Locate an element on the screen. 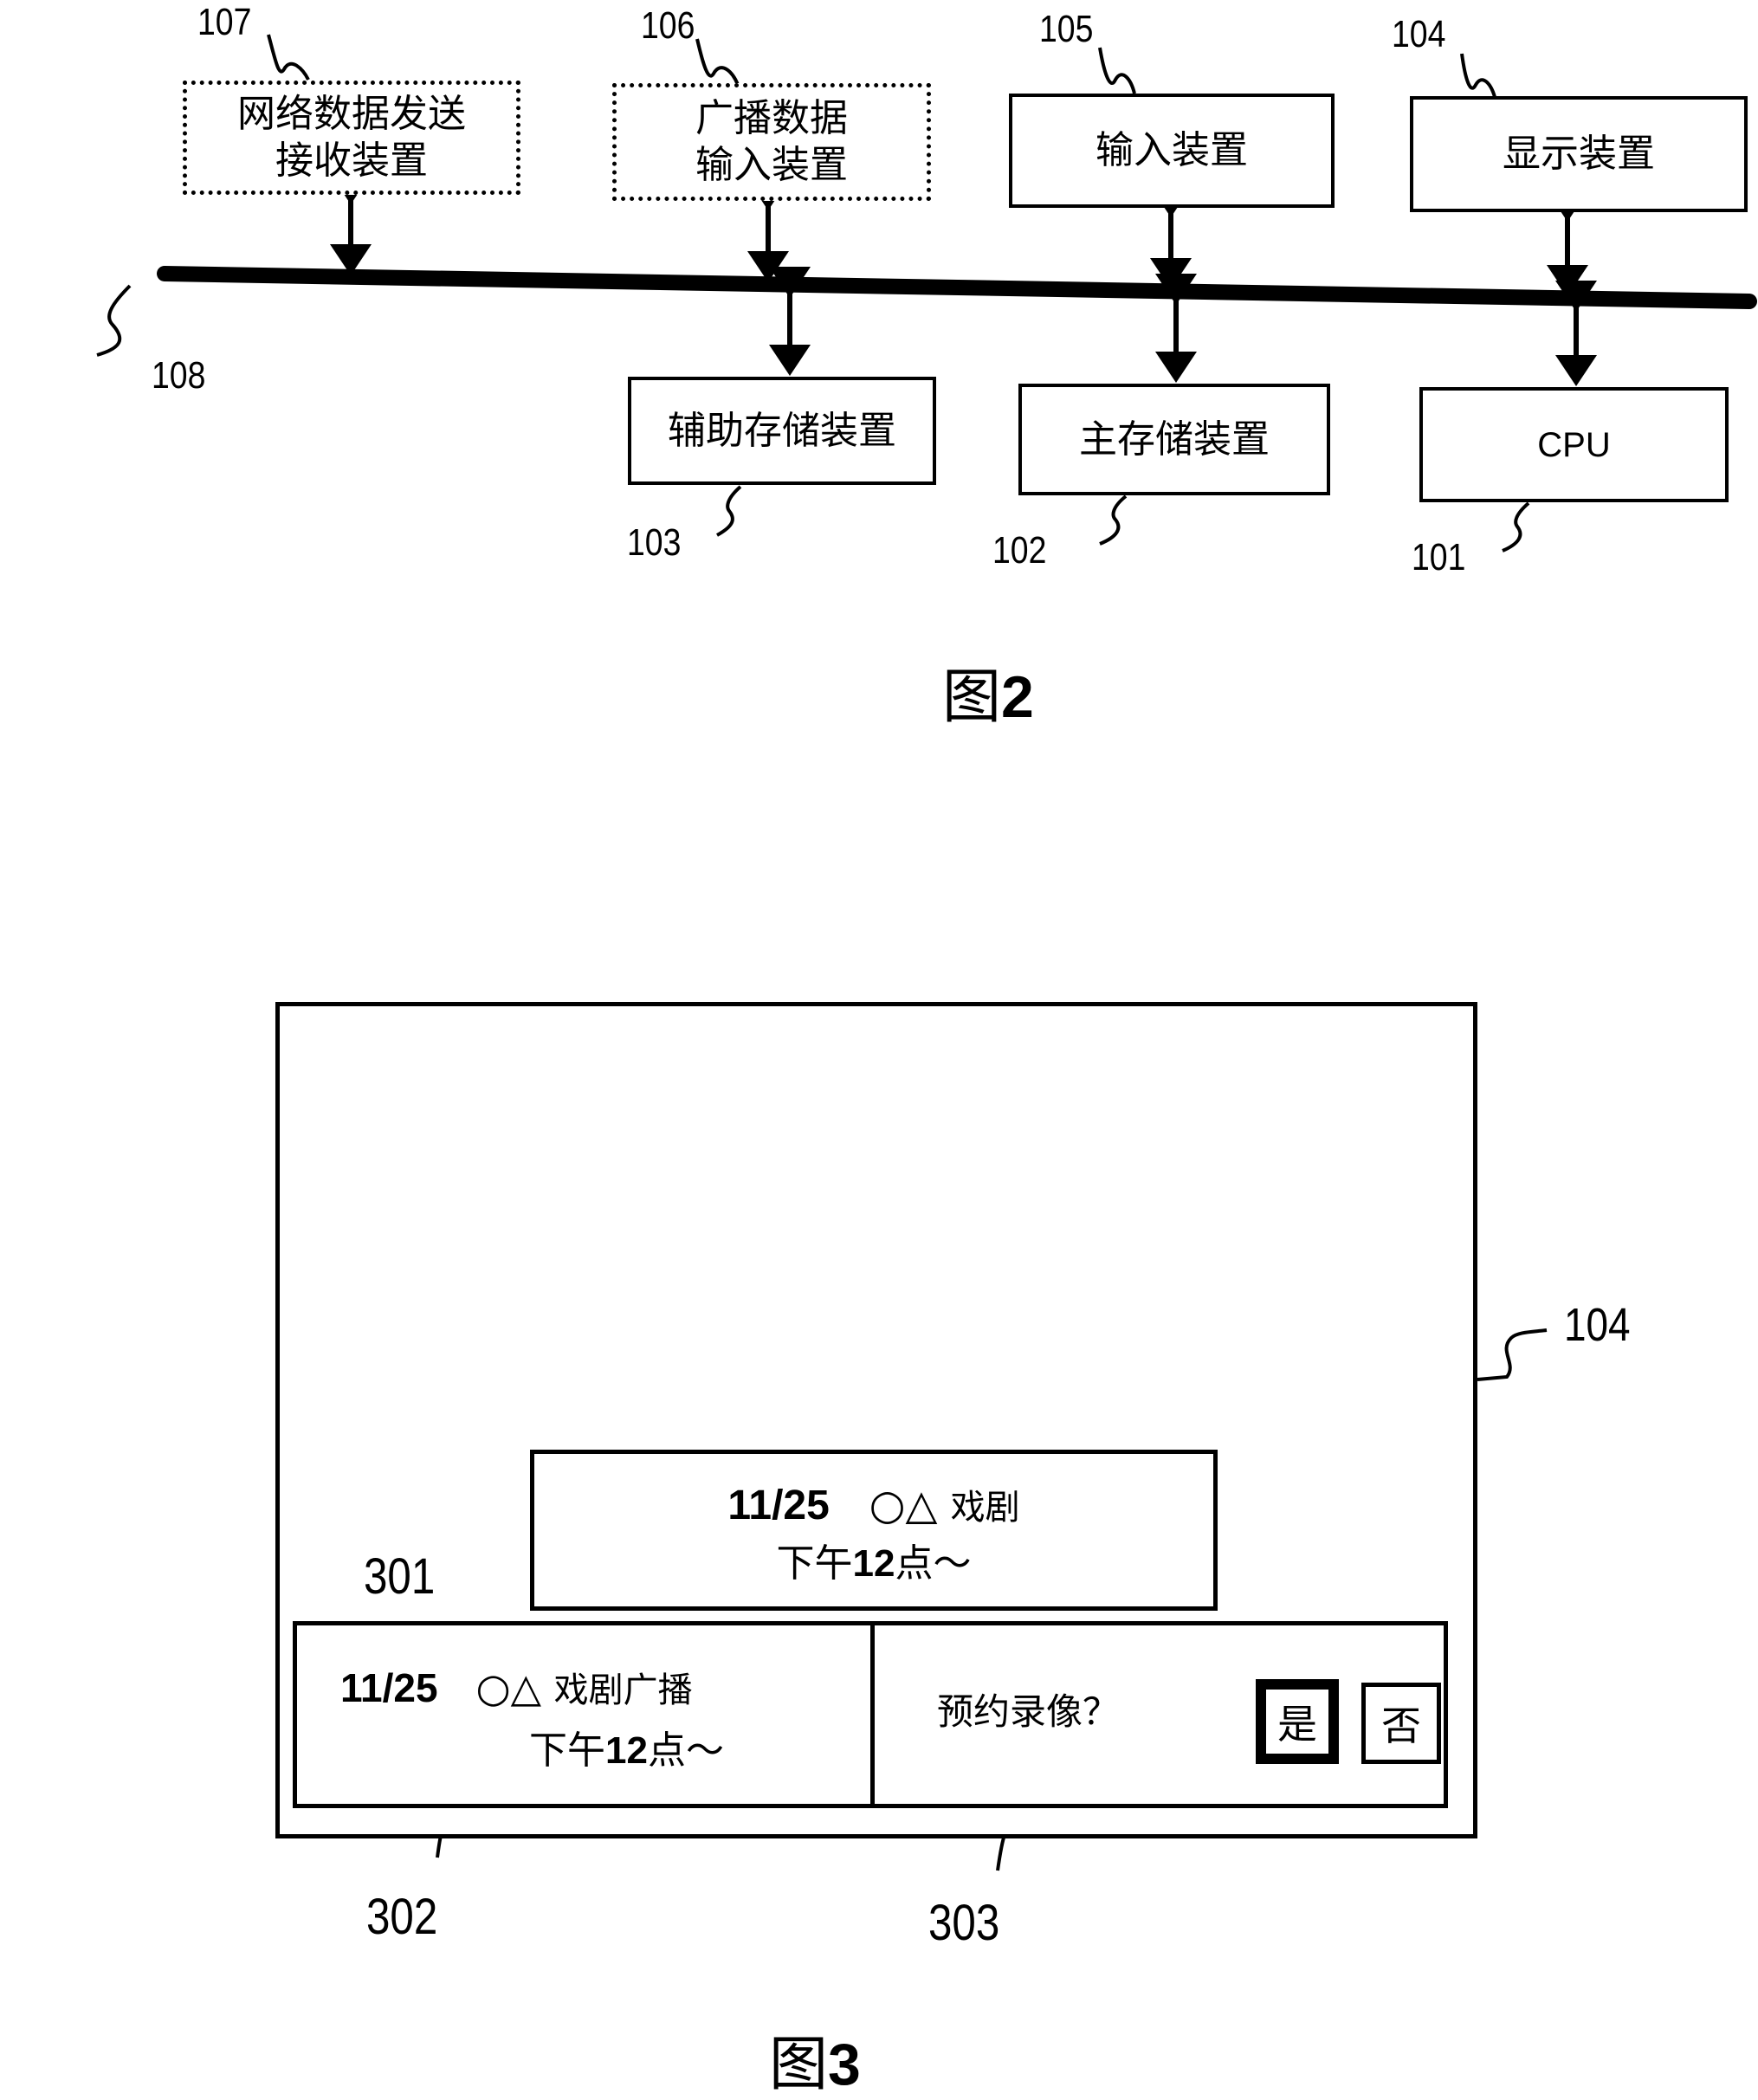  program-panel-302: 11/25 ○△ 戏剧广播 下午12点～ is located at coordinates (586, 1714).